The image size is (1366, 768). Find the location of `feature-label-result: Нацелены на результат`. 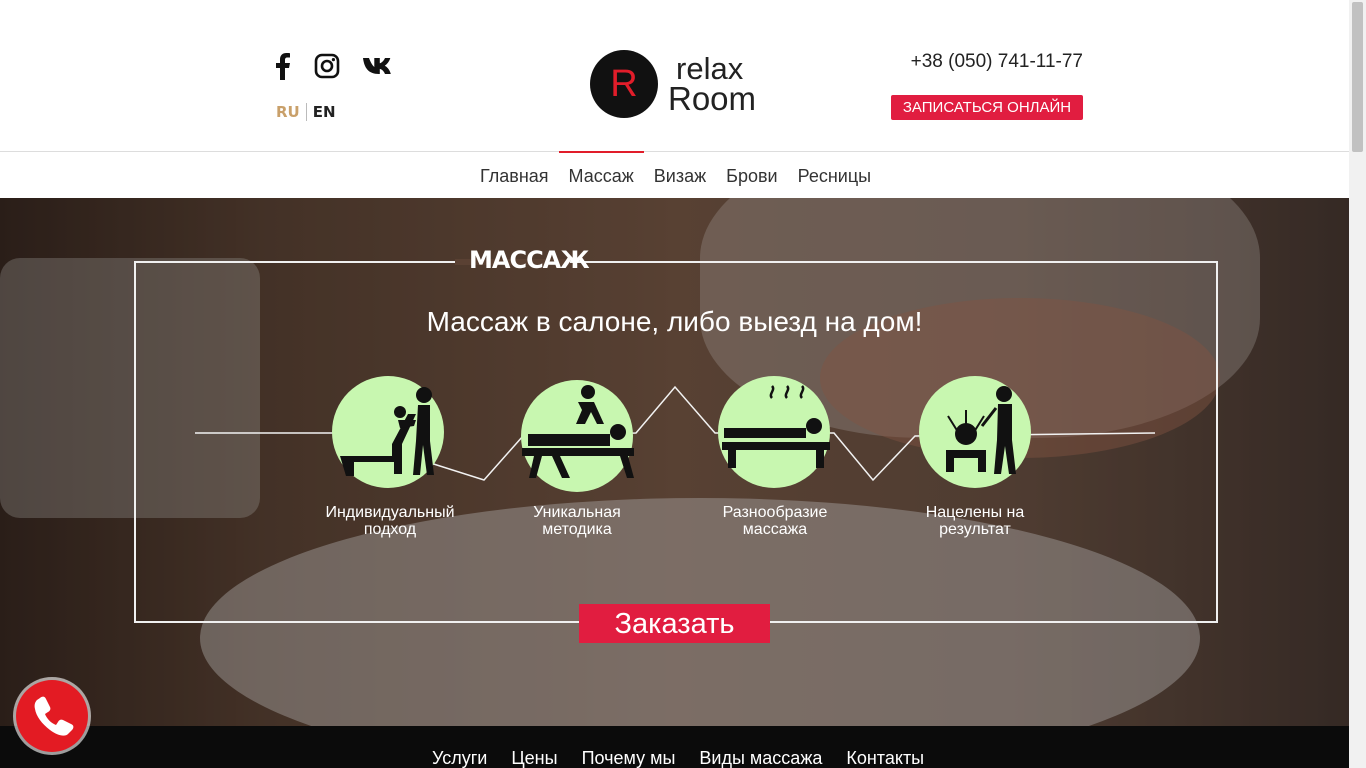

feature-label-result: Нацелены на результат is located at coordinates (975, 521).